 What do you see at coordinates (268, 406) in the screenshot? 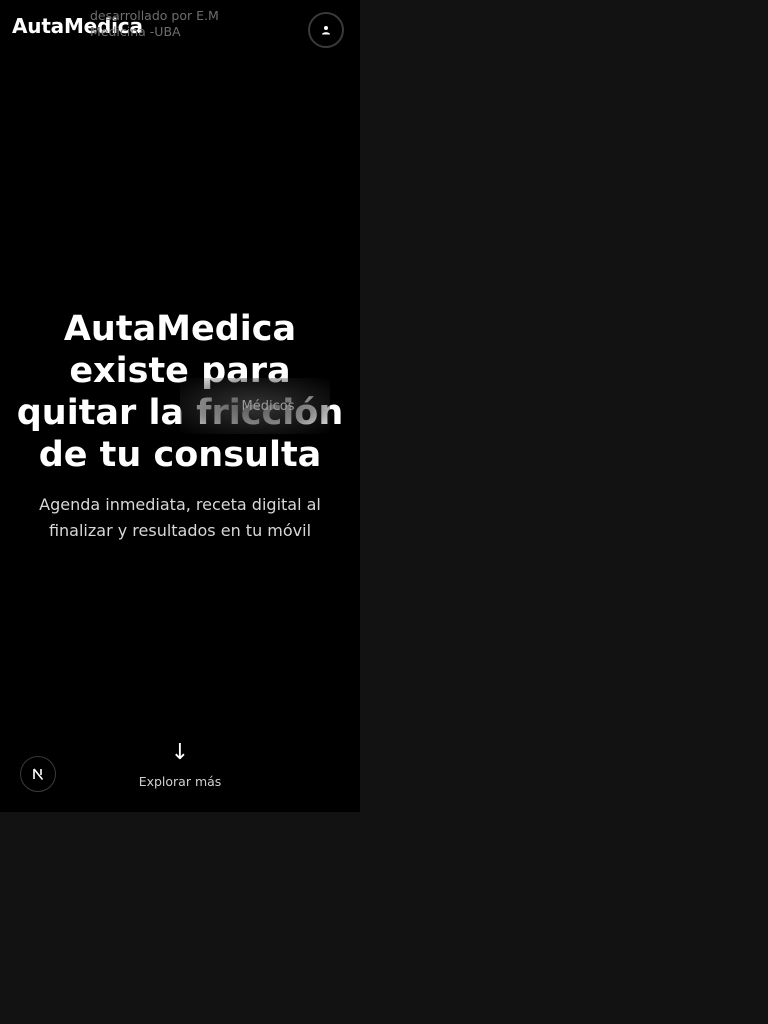
I see `medicos-tag-label: Médicos` at bounding box center [268, 406].